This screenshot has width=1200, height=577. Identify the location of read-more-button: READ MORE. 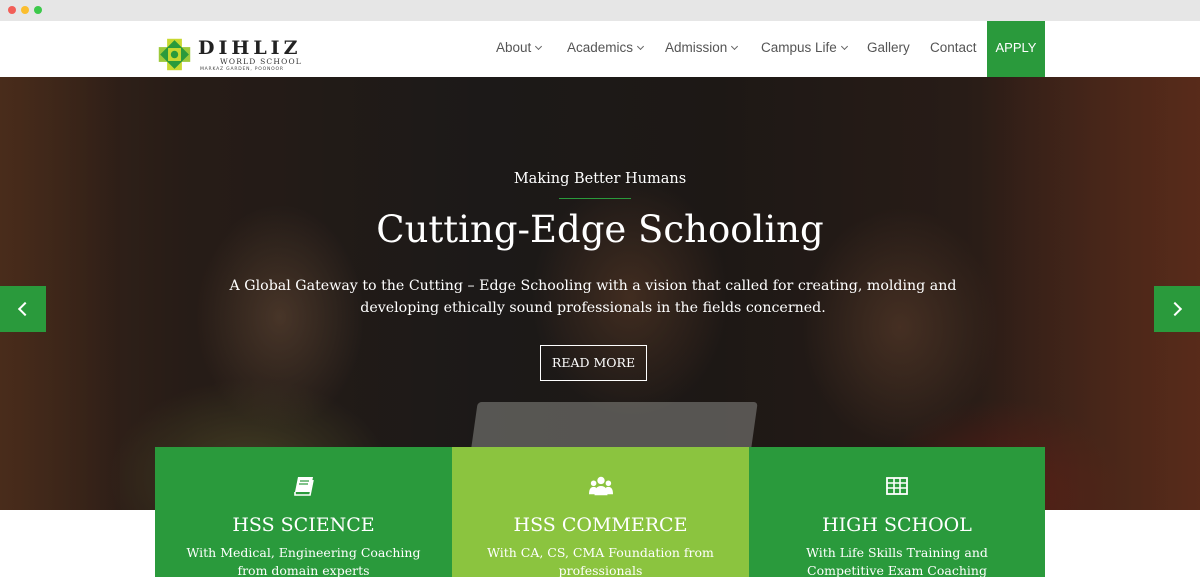
(593, 363).